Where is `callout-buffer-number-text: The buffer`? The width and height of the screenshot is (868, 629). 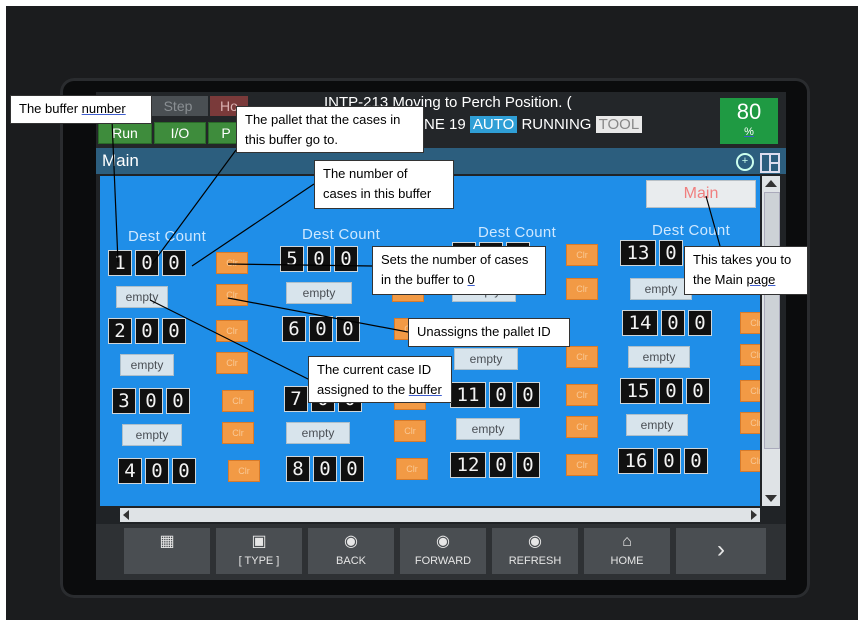
callout-buffer-number-text: The buffer is located at coordinates (50, 108).